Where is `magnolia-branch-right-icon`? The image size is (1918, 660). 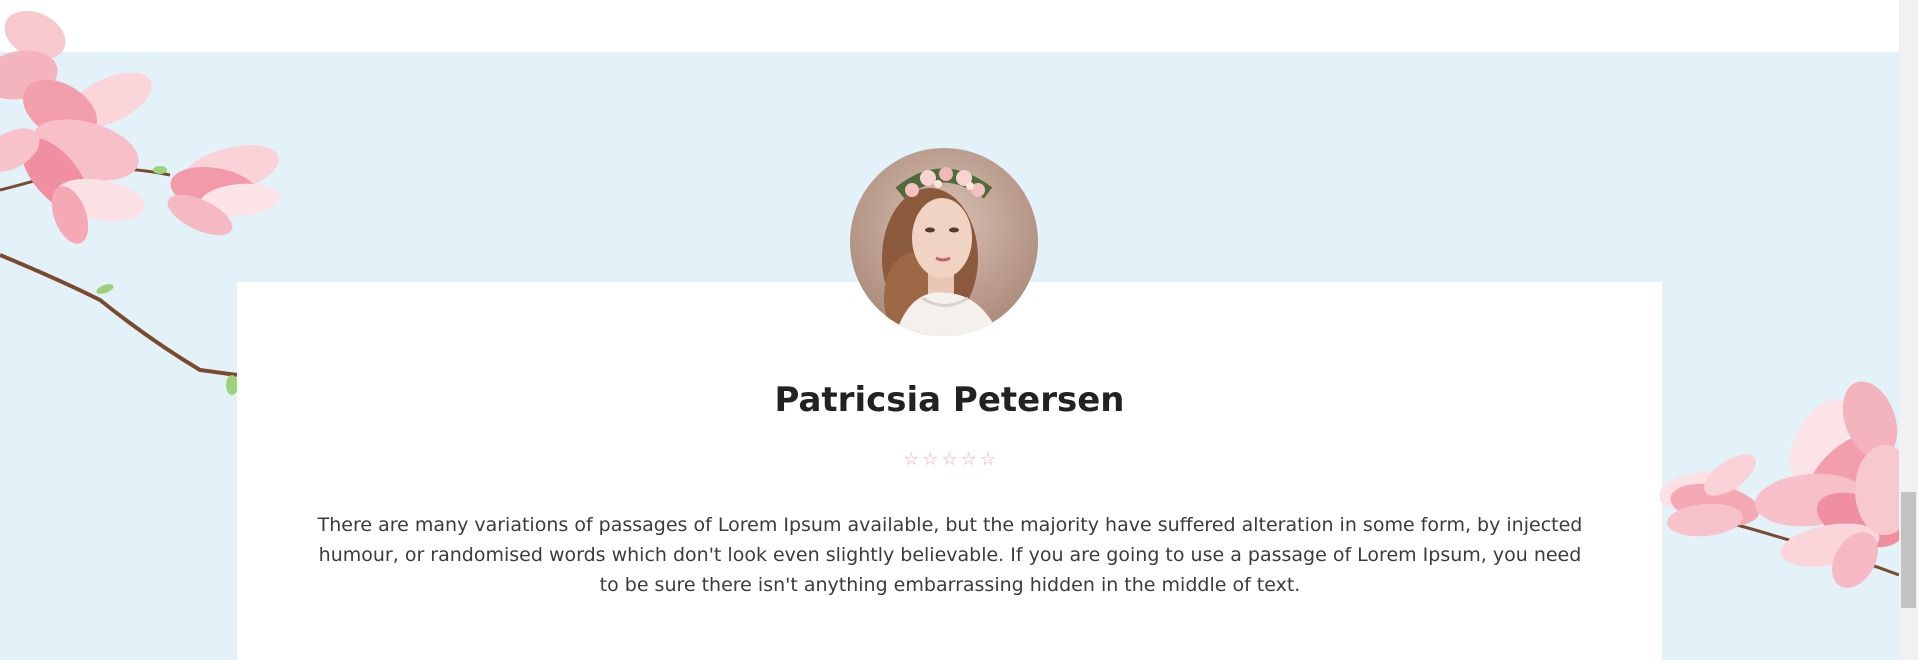
magnolia-branch-right-icon is located at coordinates (1779, 484).